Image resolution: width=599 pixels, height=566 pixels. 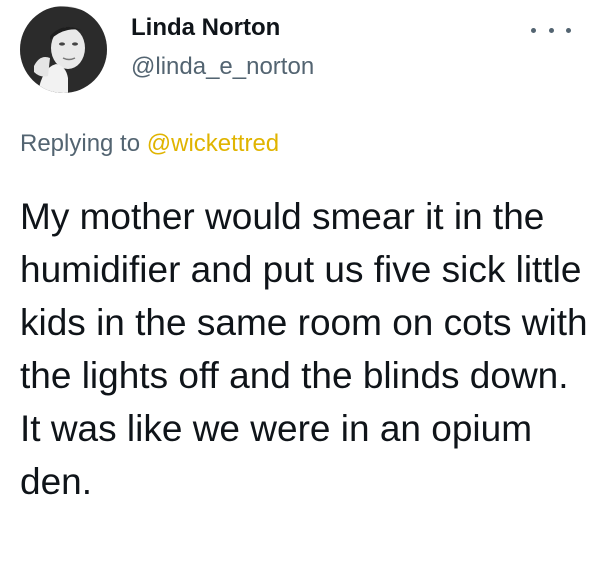 What do you see at coordinates (205, 28) in the screenshot?
I see `author-display-name: Linda Norton` at bounding box center [205, 28].